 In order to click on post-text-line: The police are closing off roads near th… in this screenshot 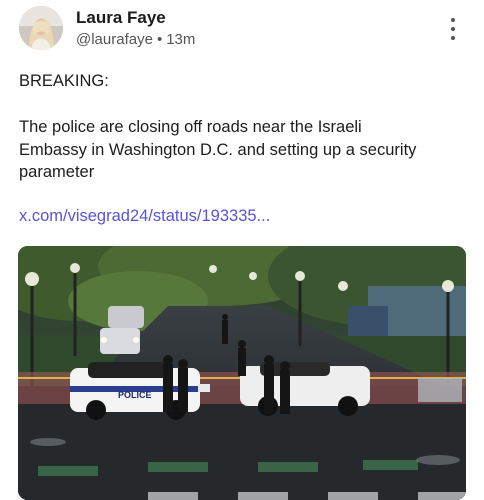, I will do `click(190, 127)`.